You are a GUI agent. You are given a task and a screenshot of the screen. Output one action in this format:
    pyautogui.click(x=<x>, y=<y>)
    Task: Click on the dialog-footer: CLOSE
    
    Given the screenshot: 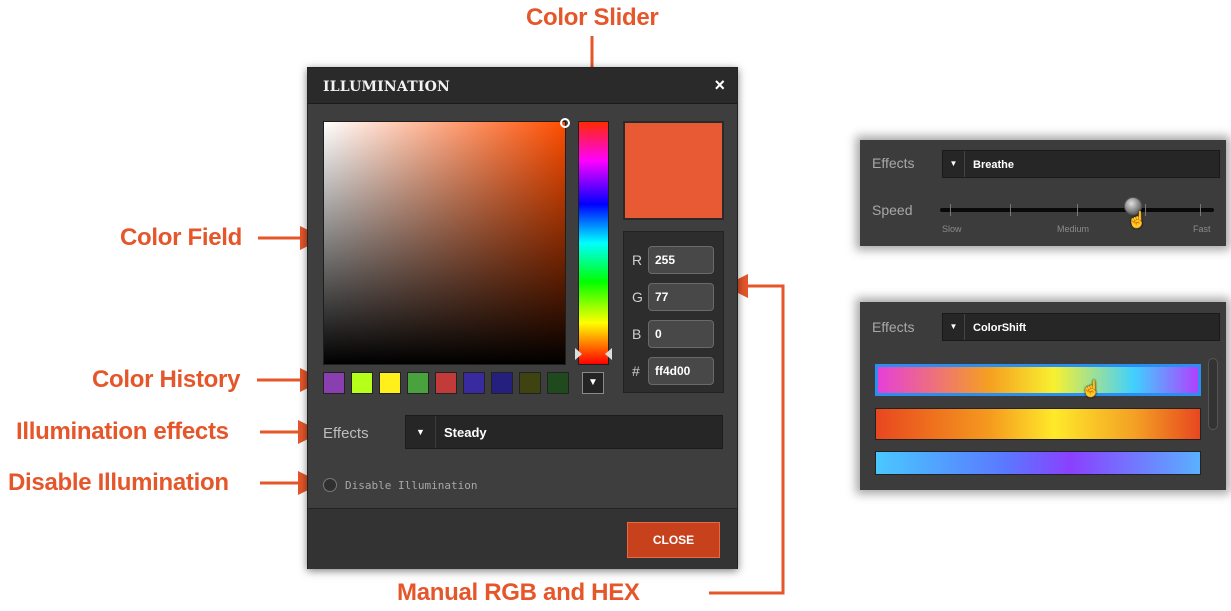 What is the action you would take?
    pyautogui.click(x=522, y=538)
    